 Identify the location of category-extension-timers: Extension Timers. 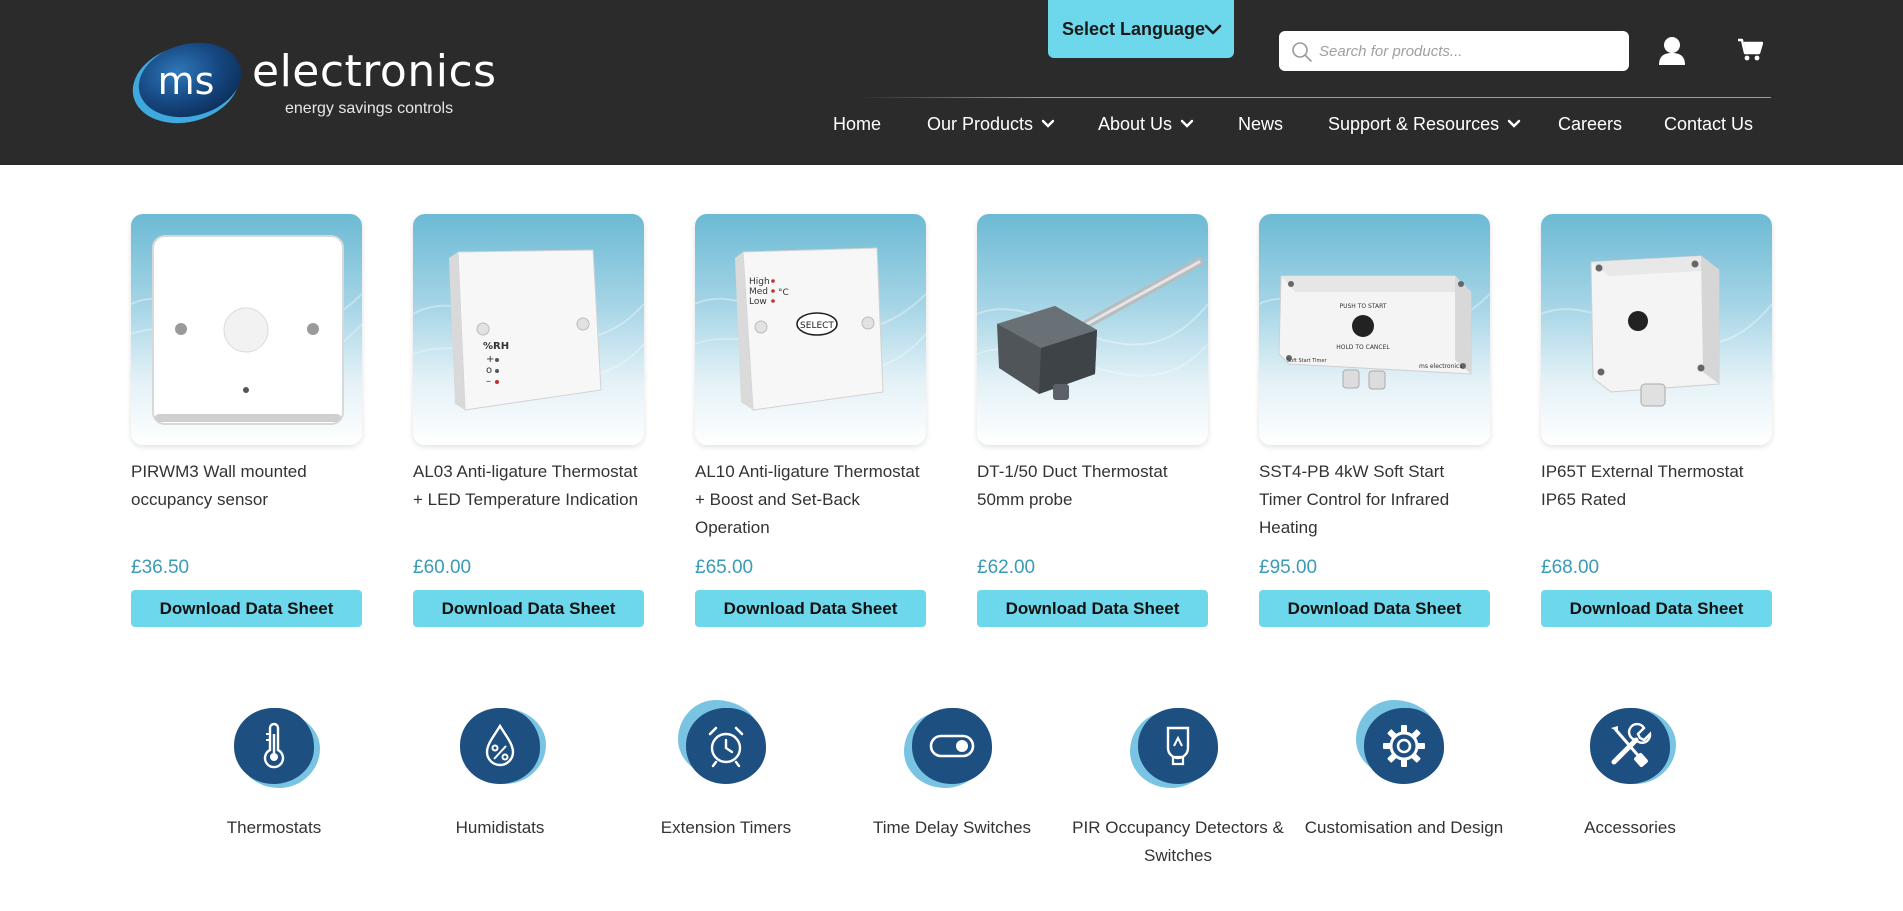
(726, 771).